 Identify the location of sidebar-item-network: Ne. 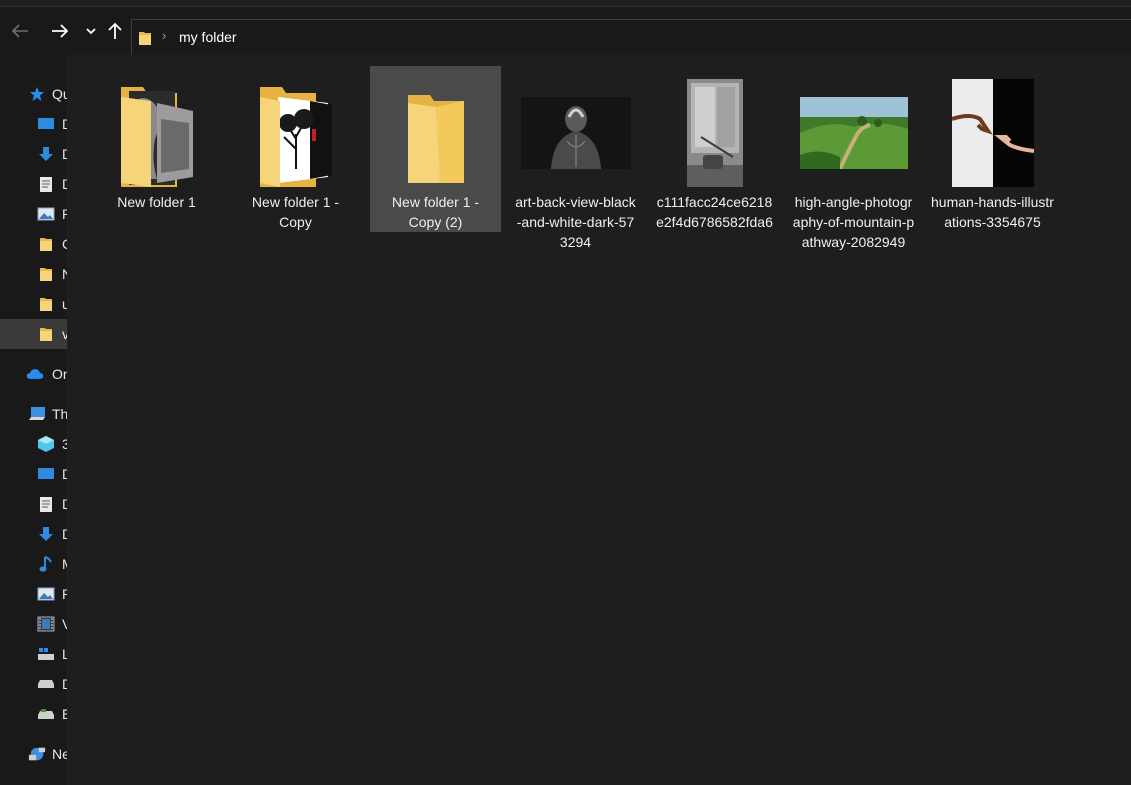
(33, 754).